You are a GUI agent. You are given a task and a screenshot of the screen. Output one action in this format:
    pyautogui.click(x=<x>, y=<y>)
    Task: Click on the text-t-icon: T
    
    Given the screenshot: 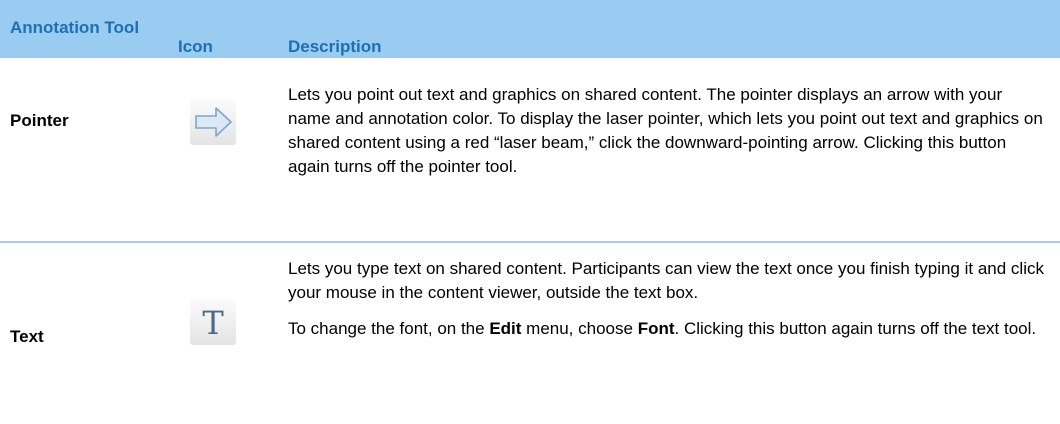 What is the action you would take?
    pyautogui.click(x=213, y=322)
    